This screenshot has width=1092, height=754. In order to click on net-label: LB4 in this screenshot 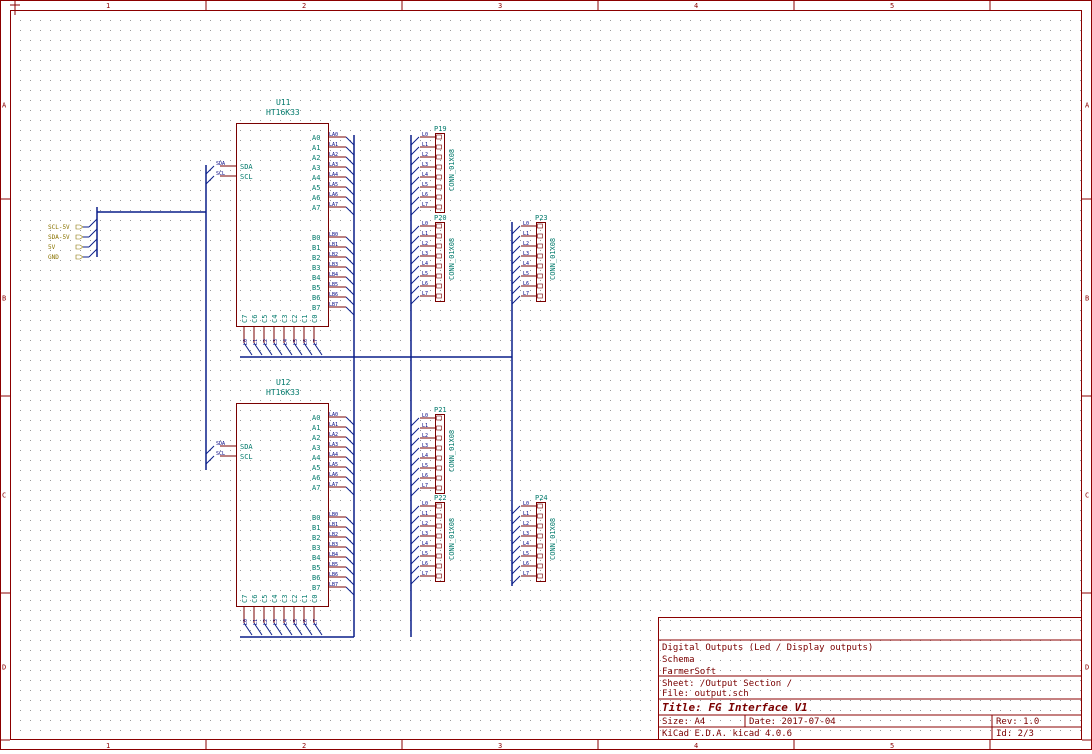, I will do `click(333, 555)`.